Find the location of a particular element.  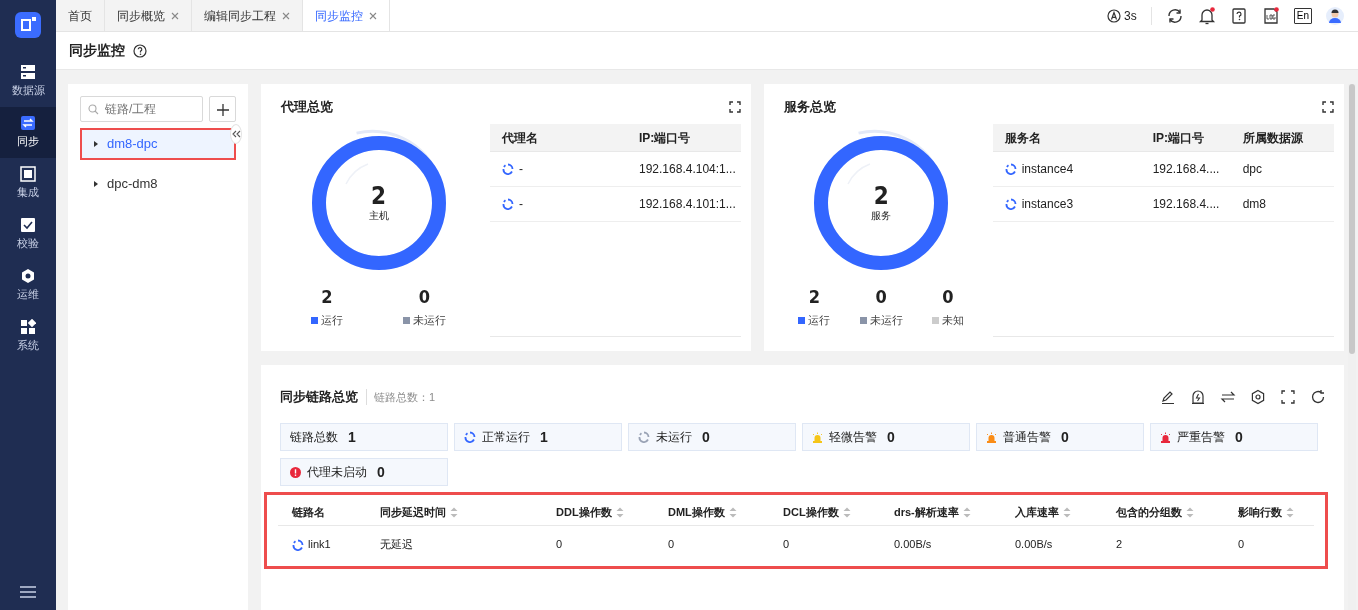

collapse-button is located at coordinates (236, 134).